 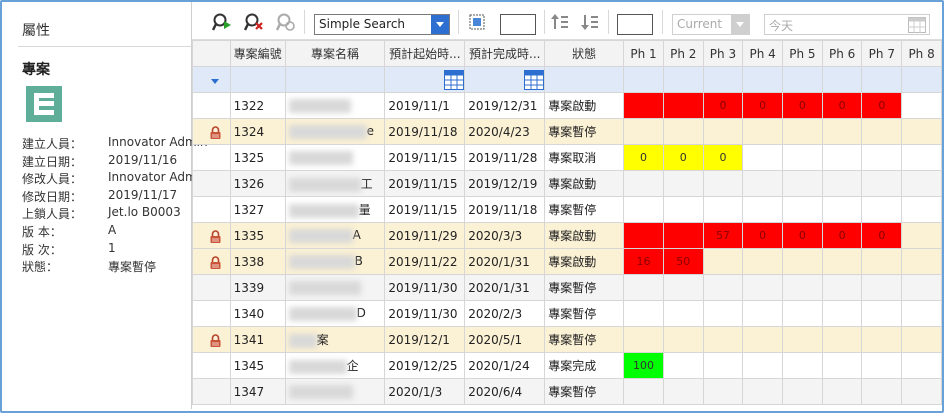 What do you see at coordinates (584, 131) in the screenshot?
I see `status-cell: 專案暫停` at bounding box center [584, 131].